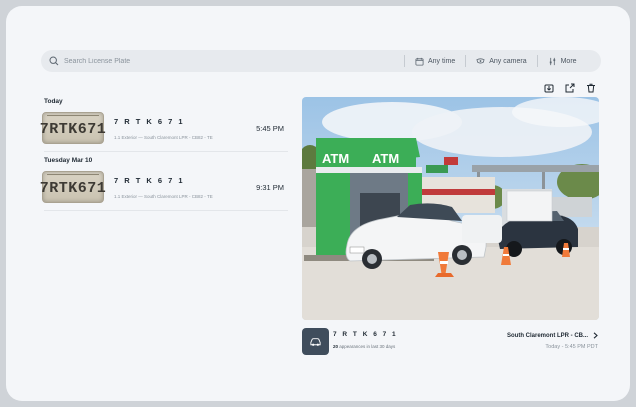 The image size is (636, 407). I want to click on atm-sign-right: ATM, so click(385, 158).